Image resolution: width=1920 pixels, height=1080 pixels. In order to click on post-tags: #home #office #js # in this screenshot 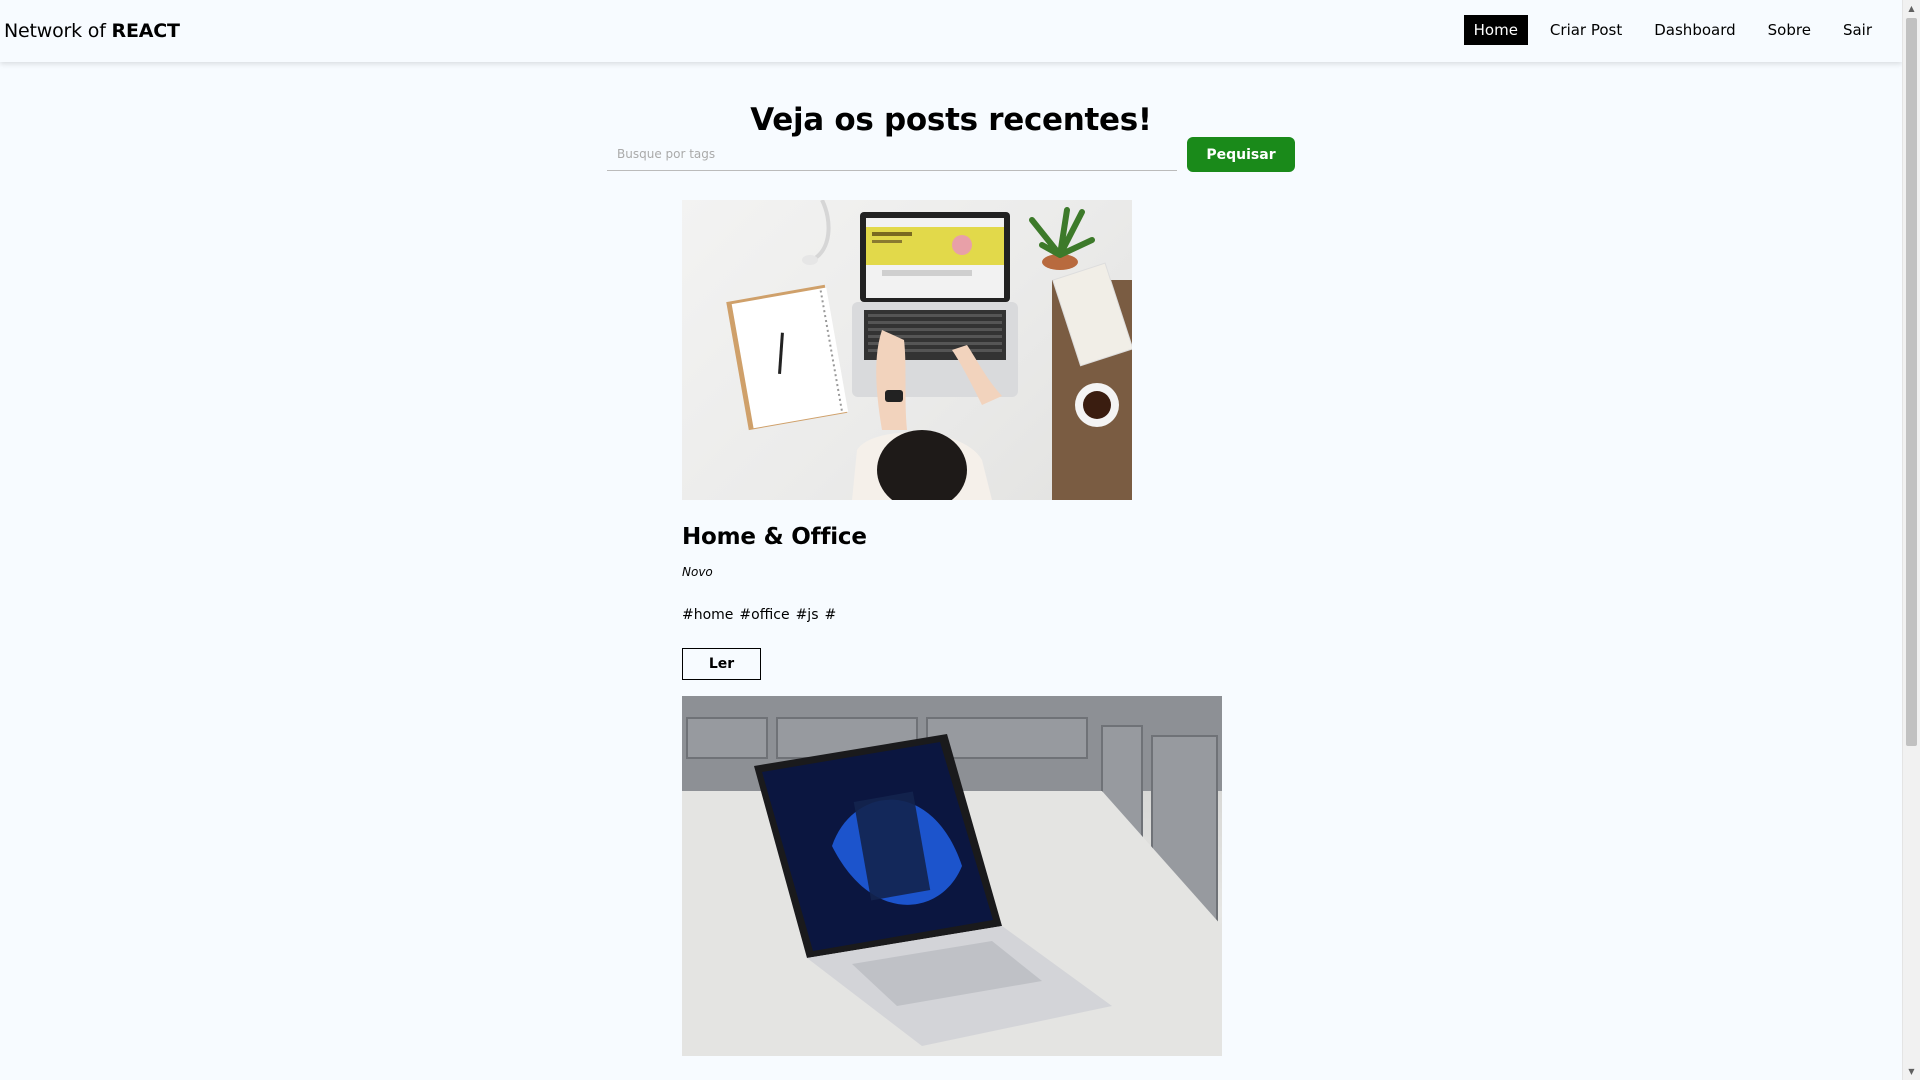, I will do `click(907, 615)`.